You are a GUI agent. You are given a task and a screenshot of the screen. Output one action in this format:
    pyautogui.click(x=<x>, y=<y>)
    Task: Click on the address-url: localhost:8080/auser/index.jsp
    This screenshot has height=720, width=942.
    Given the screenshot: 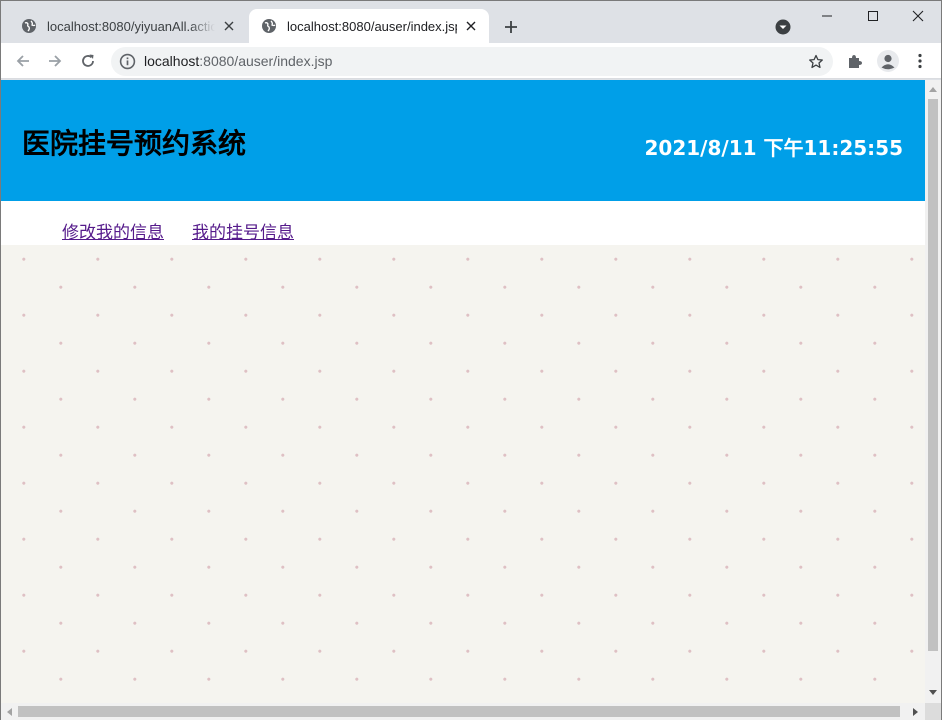 What is the action you would take?
    pyautogui.click(x=238, y=61)
    